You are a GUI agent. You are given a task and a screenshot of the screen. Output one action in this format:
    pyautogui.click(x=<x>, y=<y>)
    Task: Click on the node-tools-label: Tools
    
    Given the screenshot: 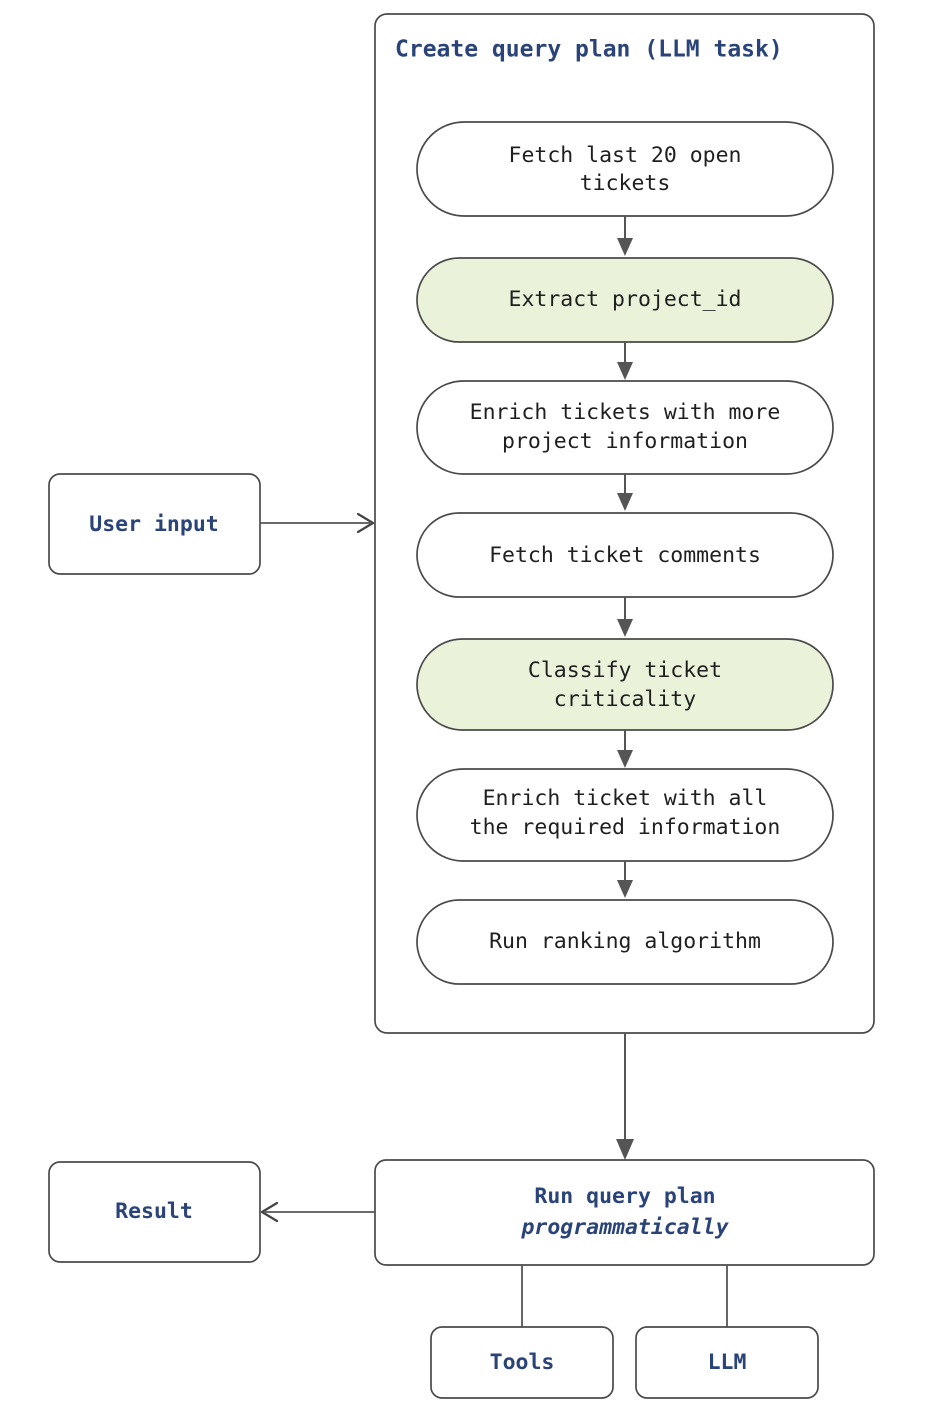 What is the action you would take?
    pyautogui.click(x=522, y=1362)
    